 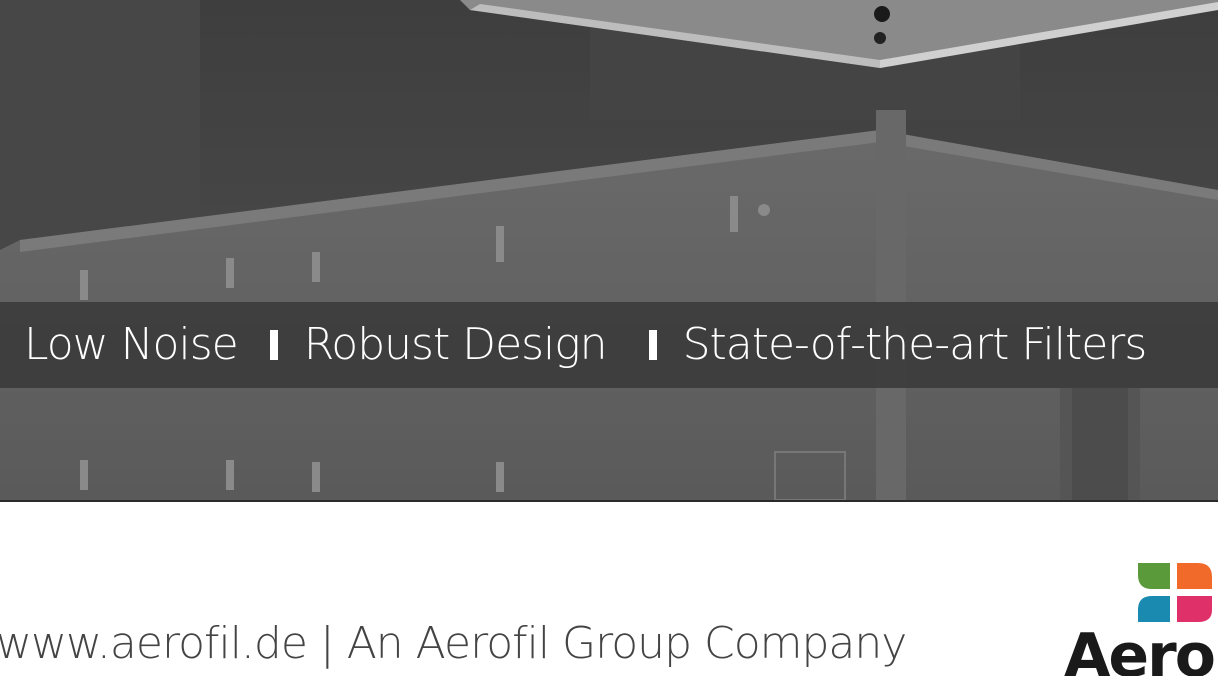 What do you see at coordinates (1140, 648) in the screenshot?
I see `logo-wordmark: Aero` at bounding box center [1140, 648].